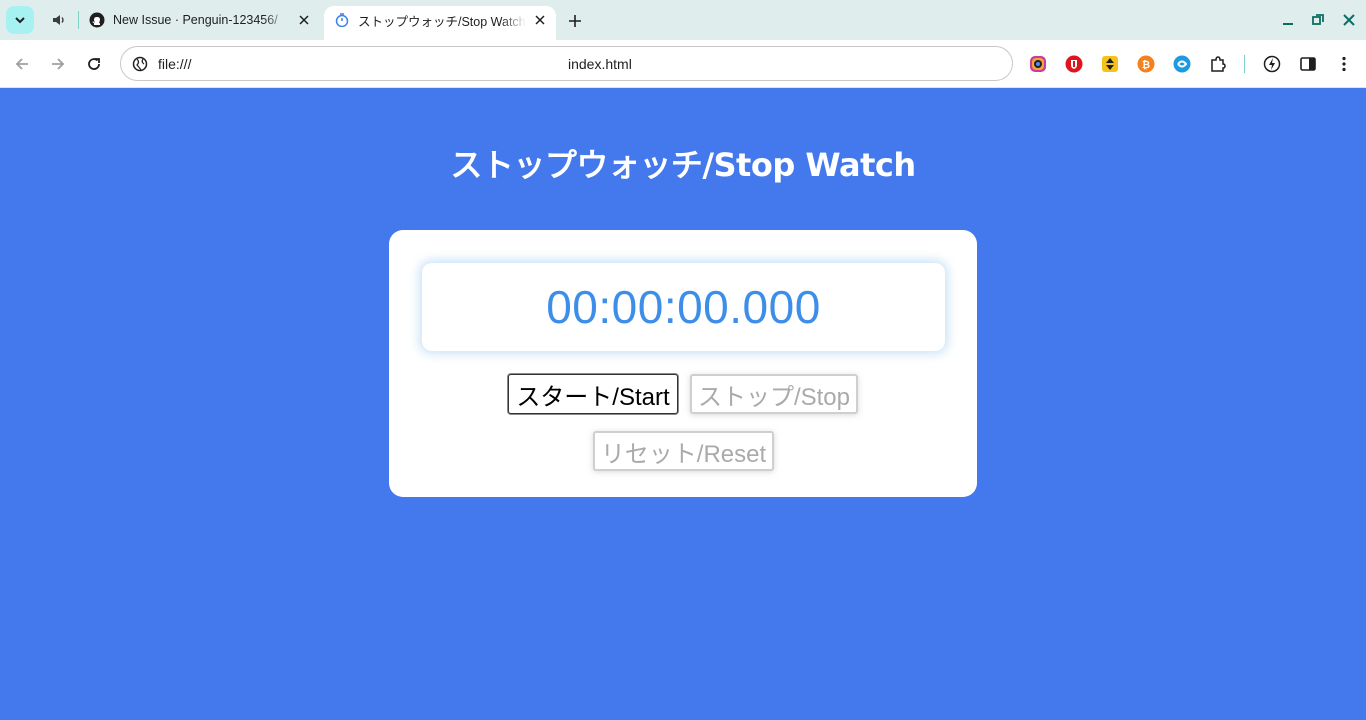 The width and height of the screenshot is (1366, 720). I want to click on url-scheme: file:///, so click(175, 64).